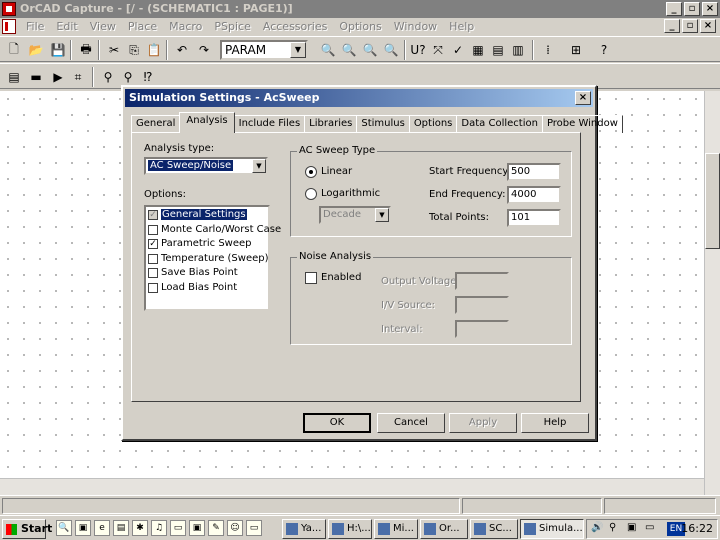  What do you see at coordinates (178, 528) in the screenshot?
I see `quicklaunch-folder-icon: ▭` at bounding box center [178, 528].